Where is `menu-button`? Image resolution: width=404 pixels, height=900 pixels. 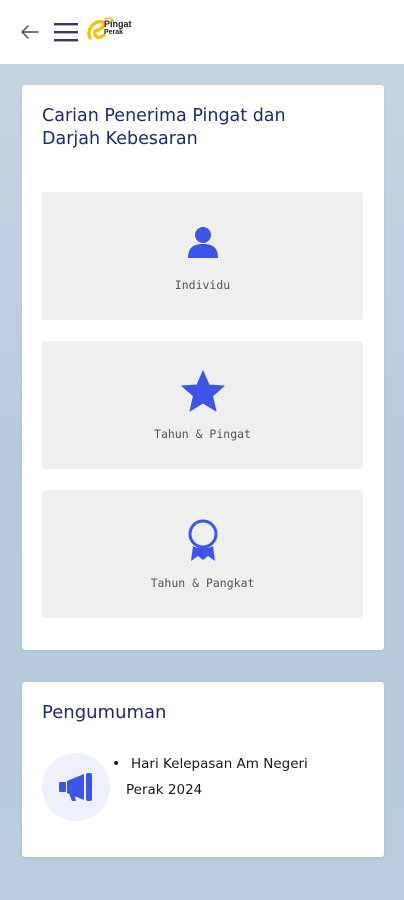 menu-button is located at coordinates (66, 32).